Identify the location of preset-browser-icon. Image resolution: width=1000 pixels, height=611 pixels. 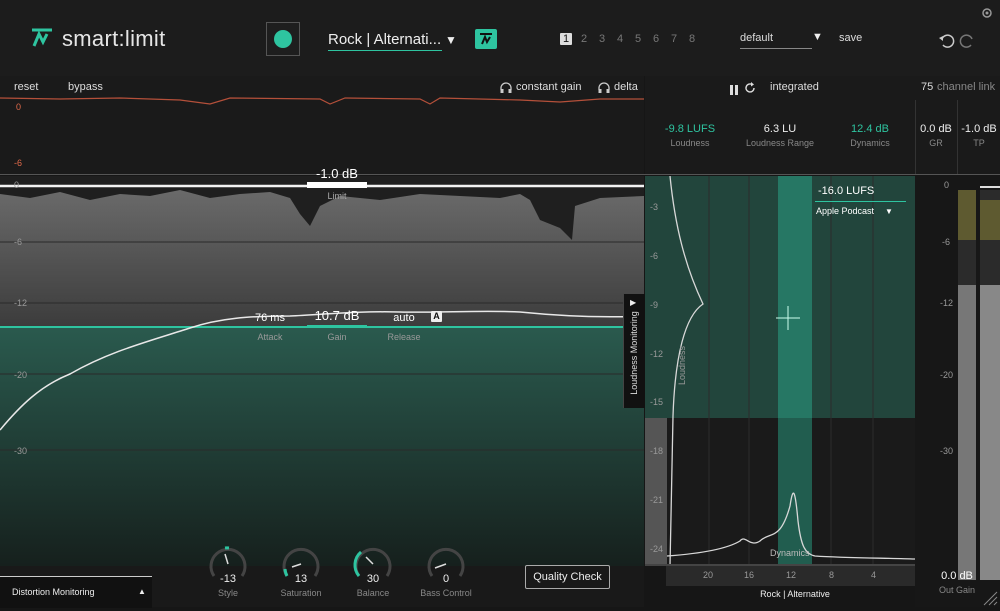
(486, 39).